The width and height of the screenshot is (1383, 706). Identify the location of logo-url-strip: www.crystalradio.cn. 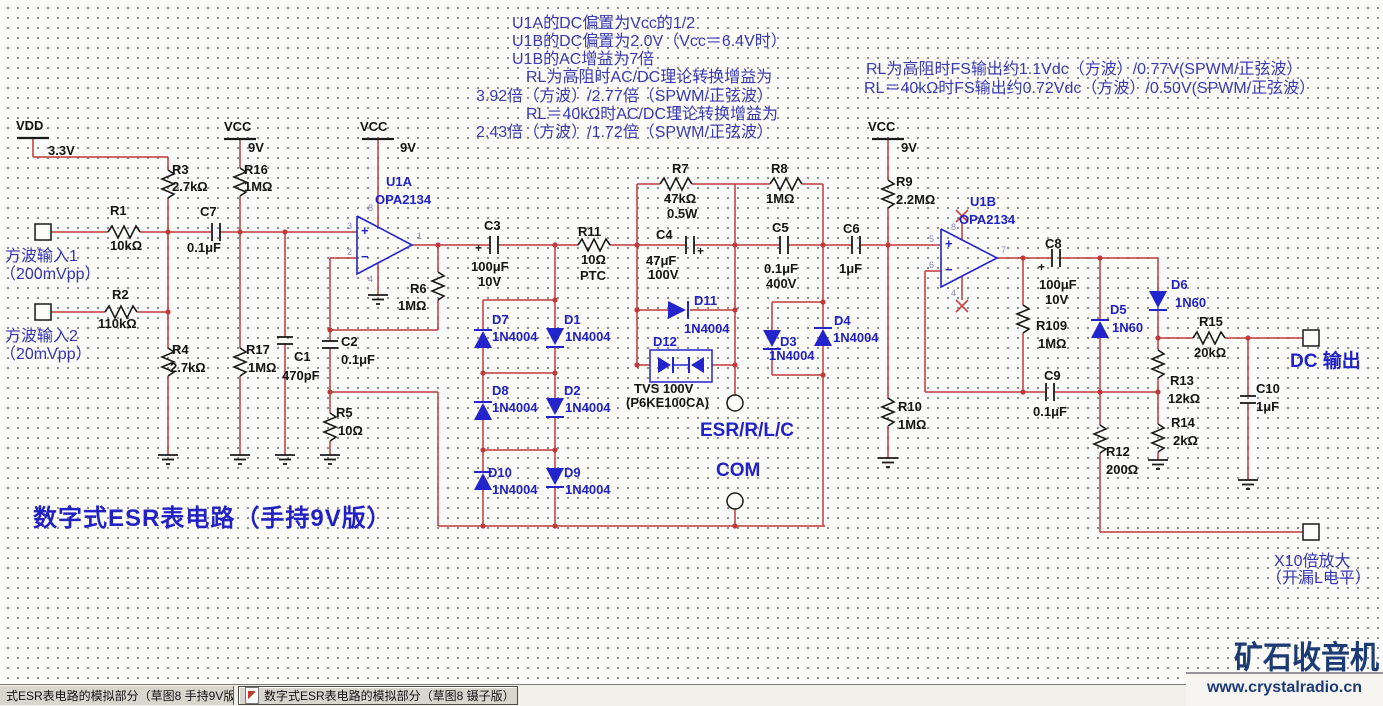
(1284, 689).